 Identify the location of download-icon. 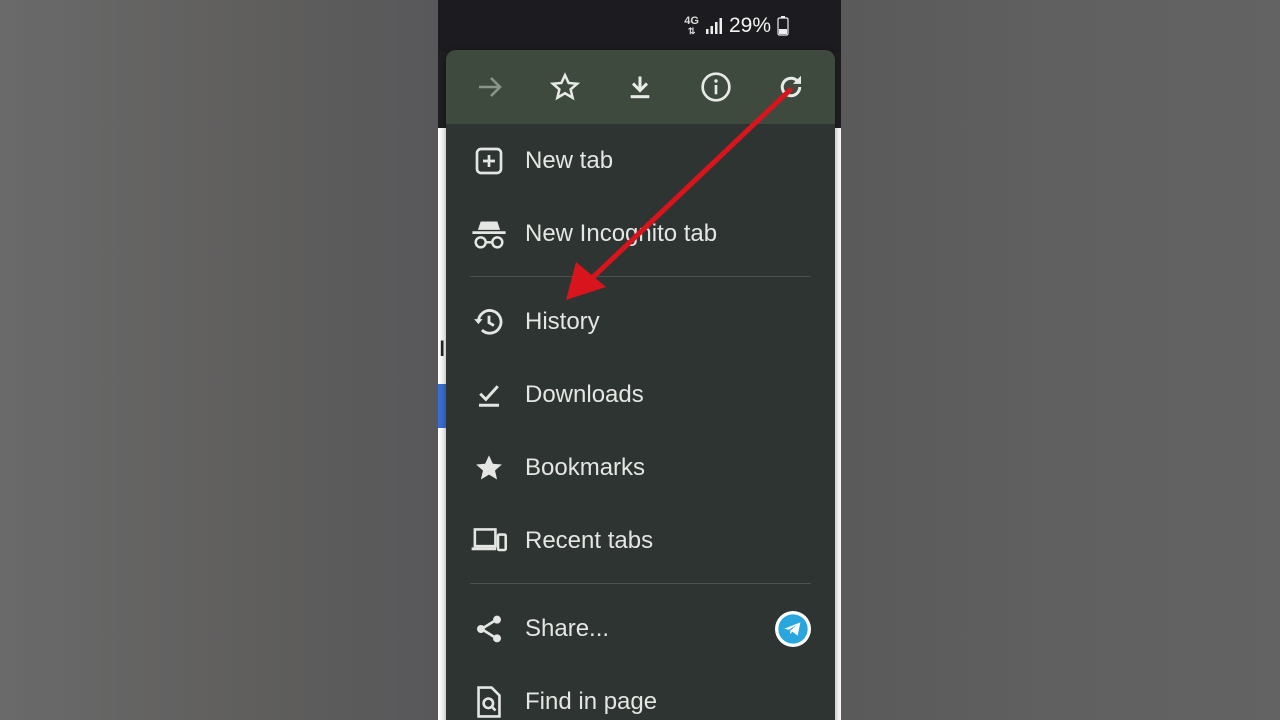
(640, 87).